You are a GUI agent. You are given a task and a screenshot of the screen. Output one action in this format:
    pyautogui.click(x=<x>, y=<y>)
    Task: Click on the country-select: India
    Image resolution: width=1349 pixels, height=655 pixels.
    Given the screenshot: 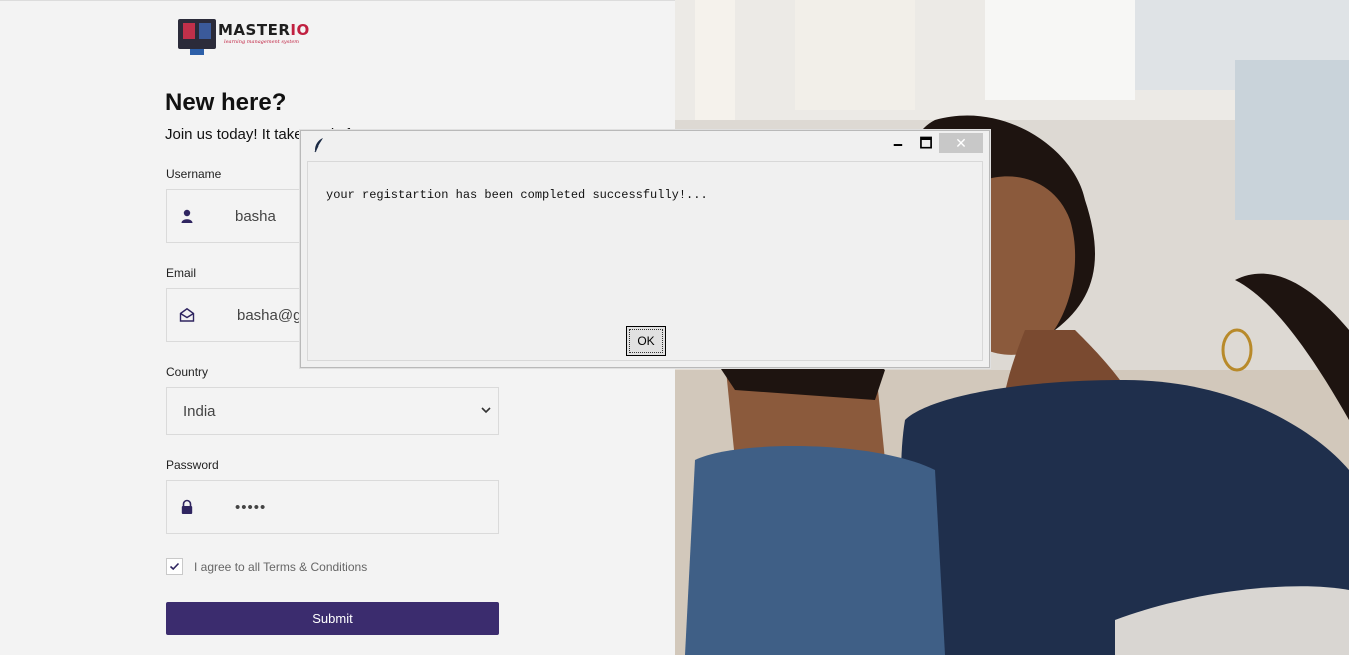 What is the action you would take?
    pyautogui.click(x=332, y=411)
    